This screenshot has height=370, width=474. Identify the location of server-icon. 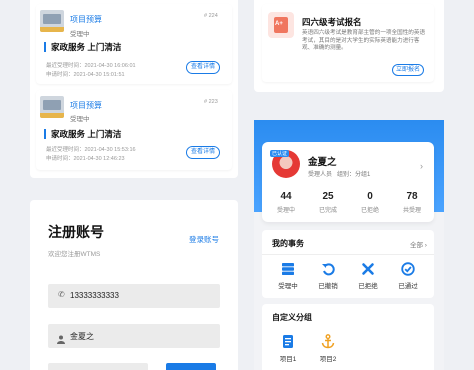
(288, 269).